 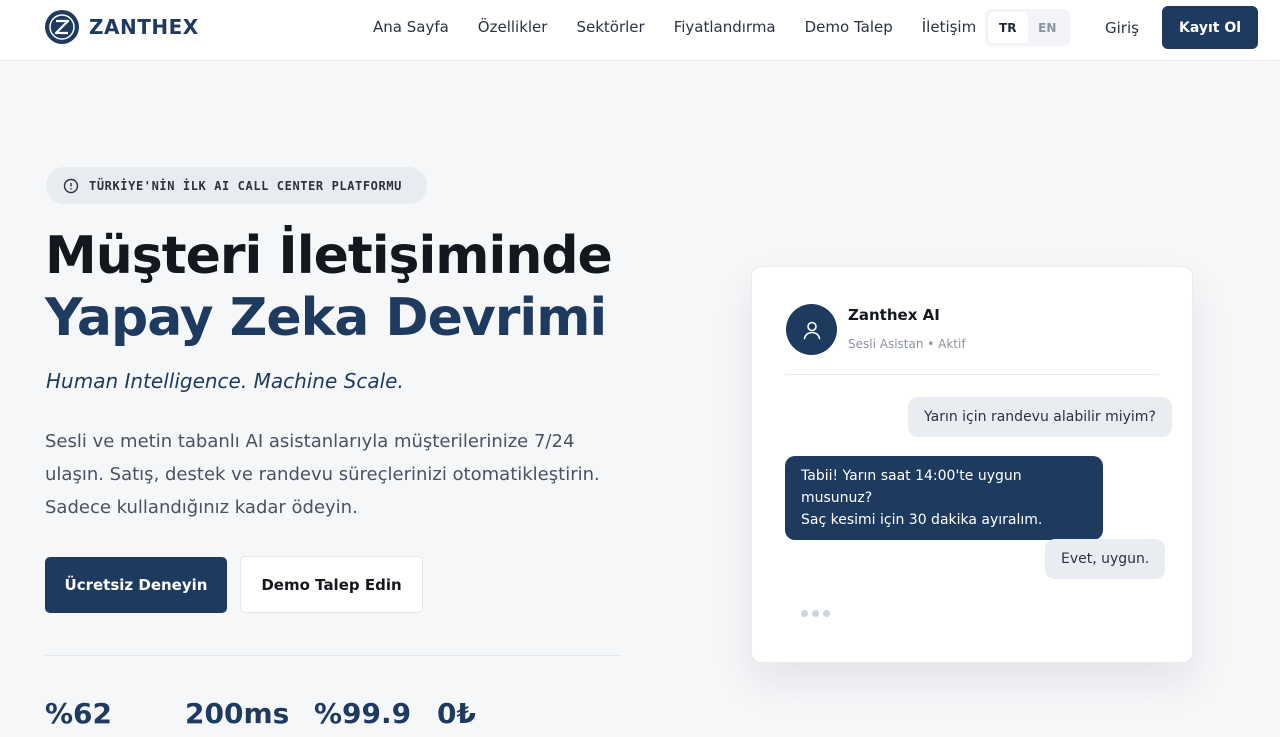 What do you see at coordinates (237, 713) in the screenshot?
I see `stat-value: 200ms` at bounding box center [237, 713].